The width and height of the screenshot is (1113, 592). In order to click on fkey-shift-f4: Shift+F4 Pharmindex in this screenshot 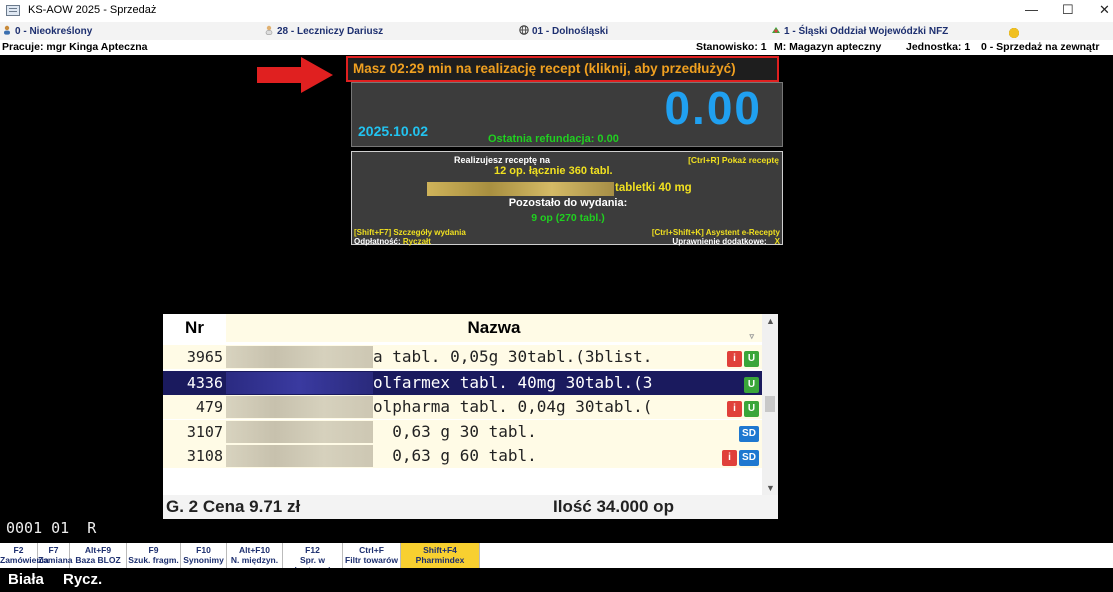, I will do `click(440, 555)`.